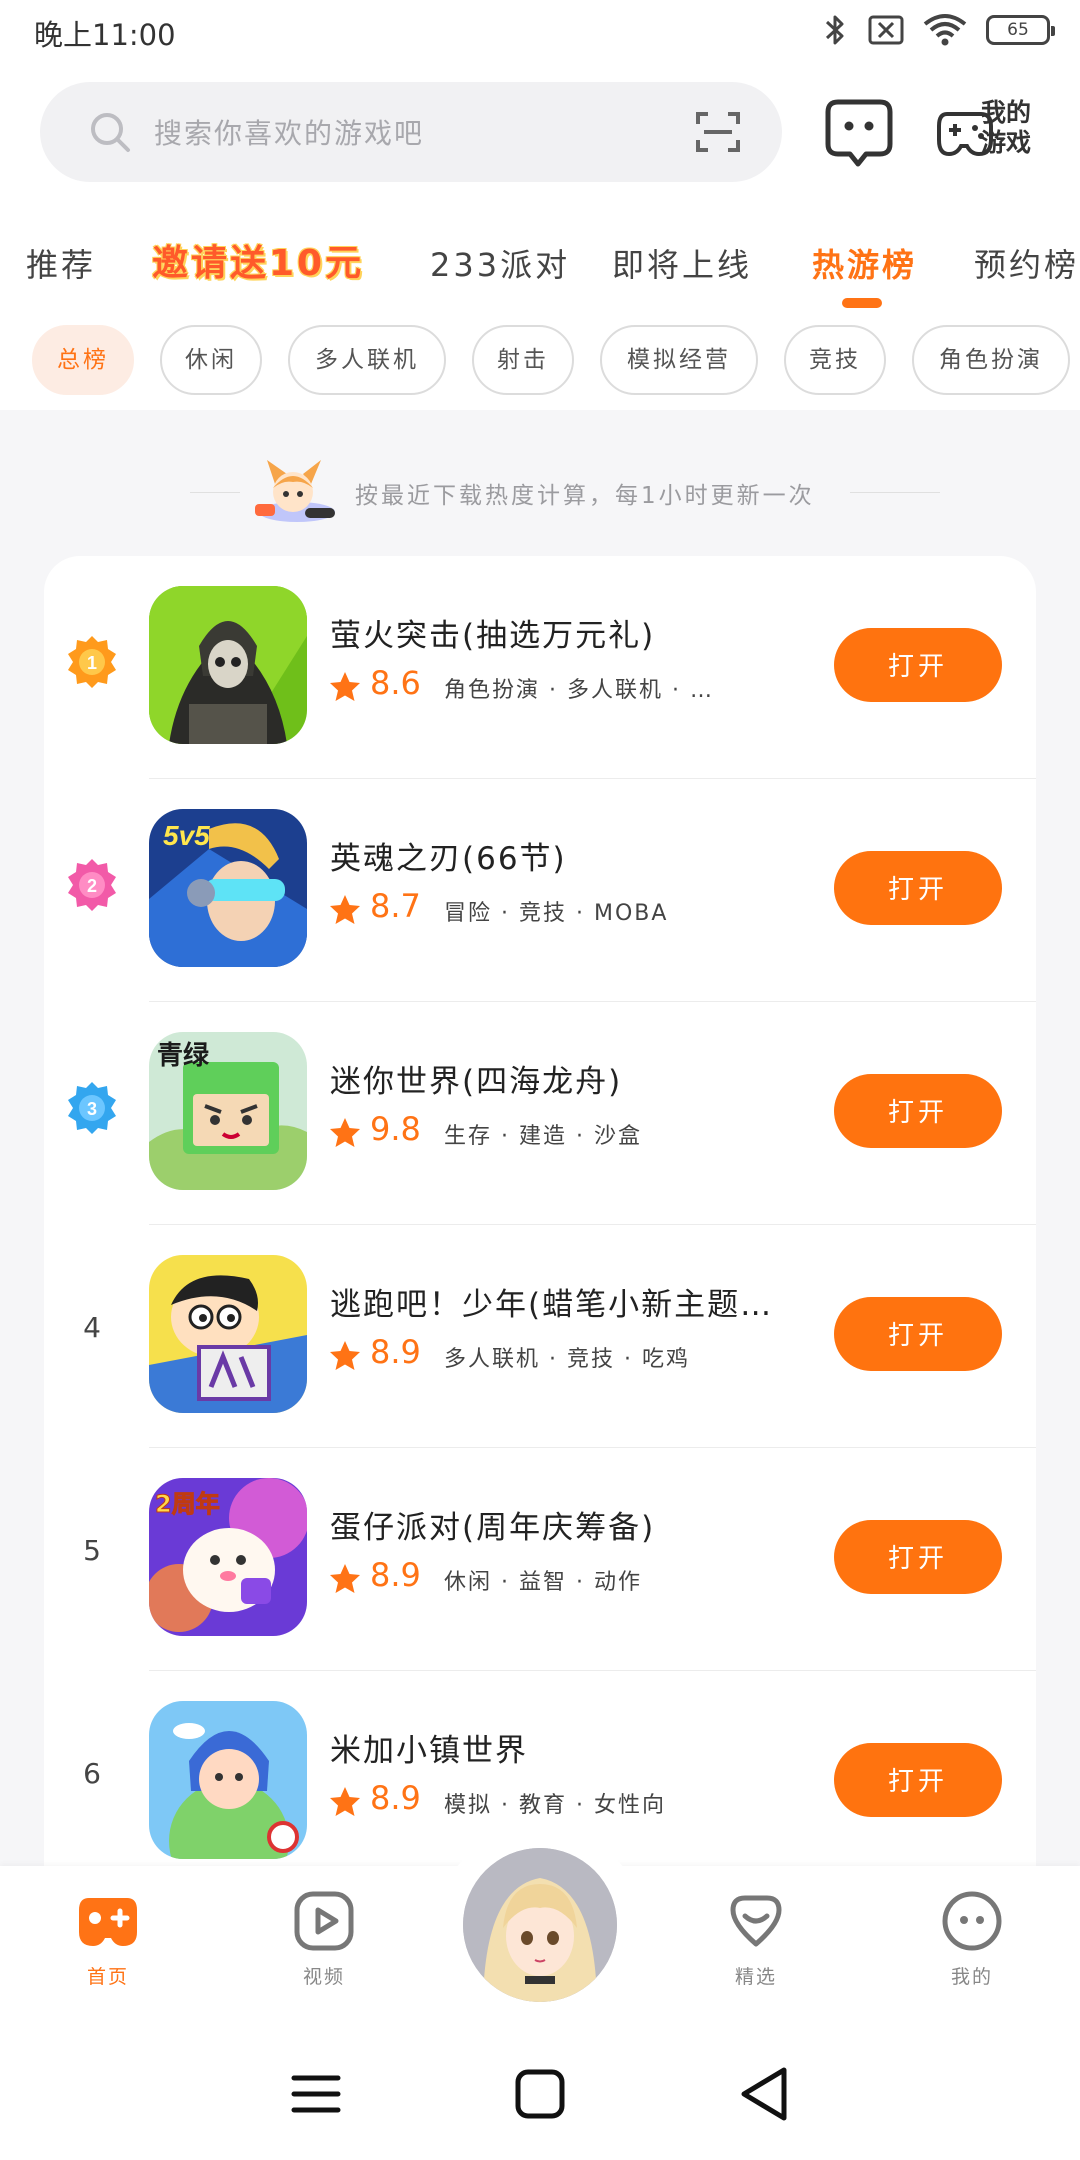 The image size is (1080, 2160). What do you see at coordinates (971, 1977) in the screenshot?
I see `nav-mine-label: 我的` at bounding box center [971, 1977].